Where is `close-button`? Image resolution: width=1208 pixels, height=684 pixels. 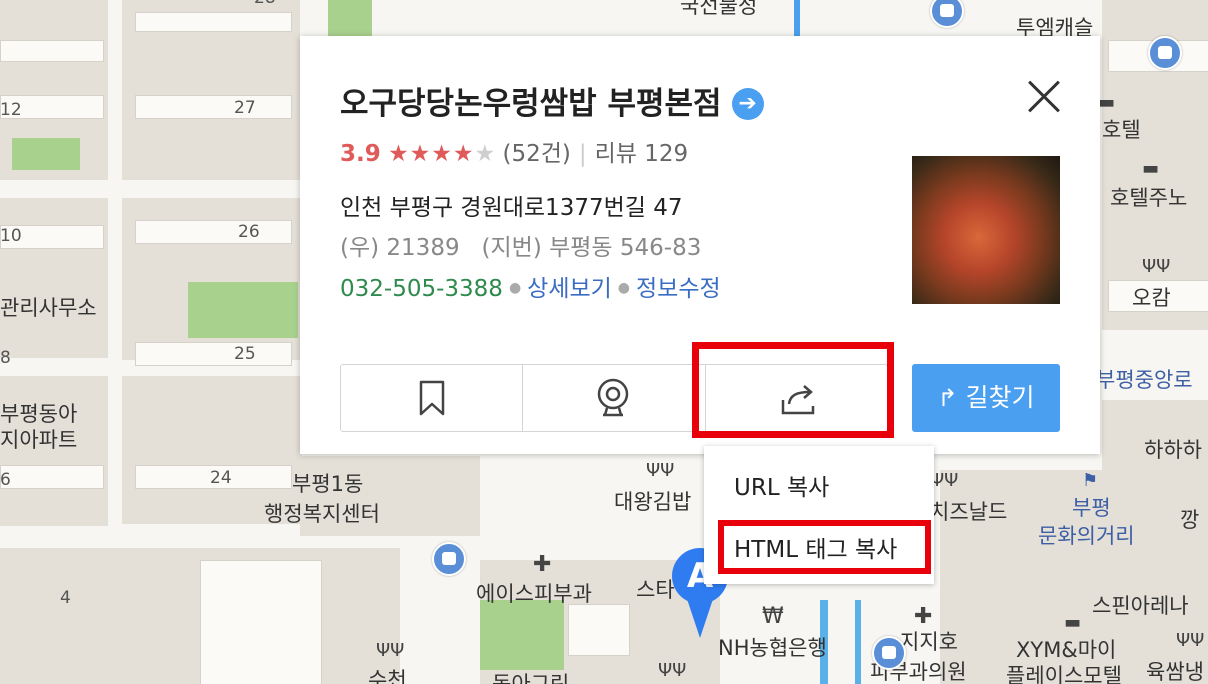
close-button is located at coordinates (1044, 96).